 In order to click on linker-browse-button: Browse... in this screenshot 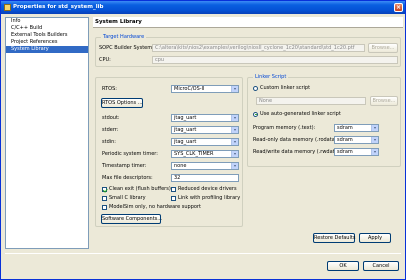, I will do `click(384, 101)`.